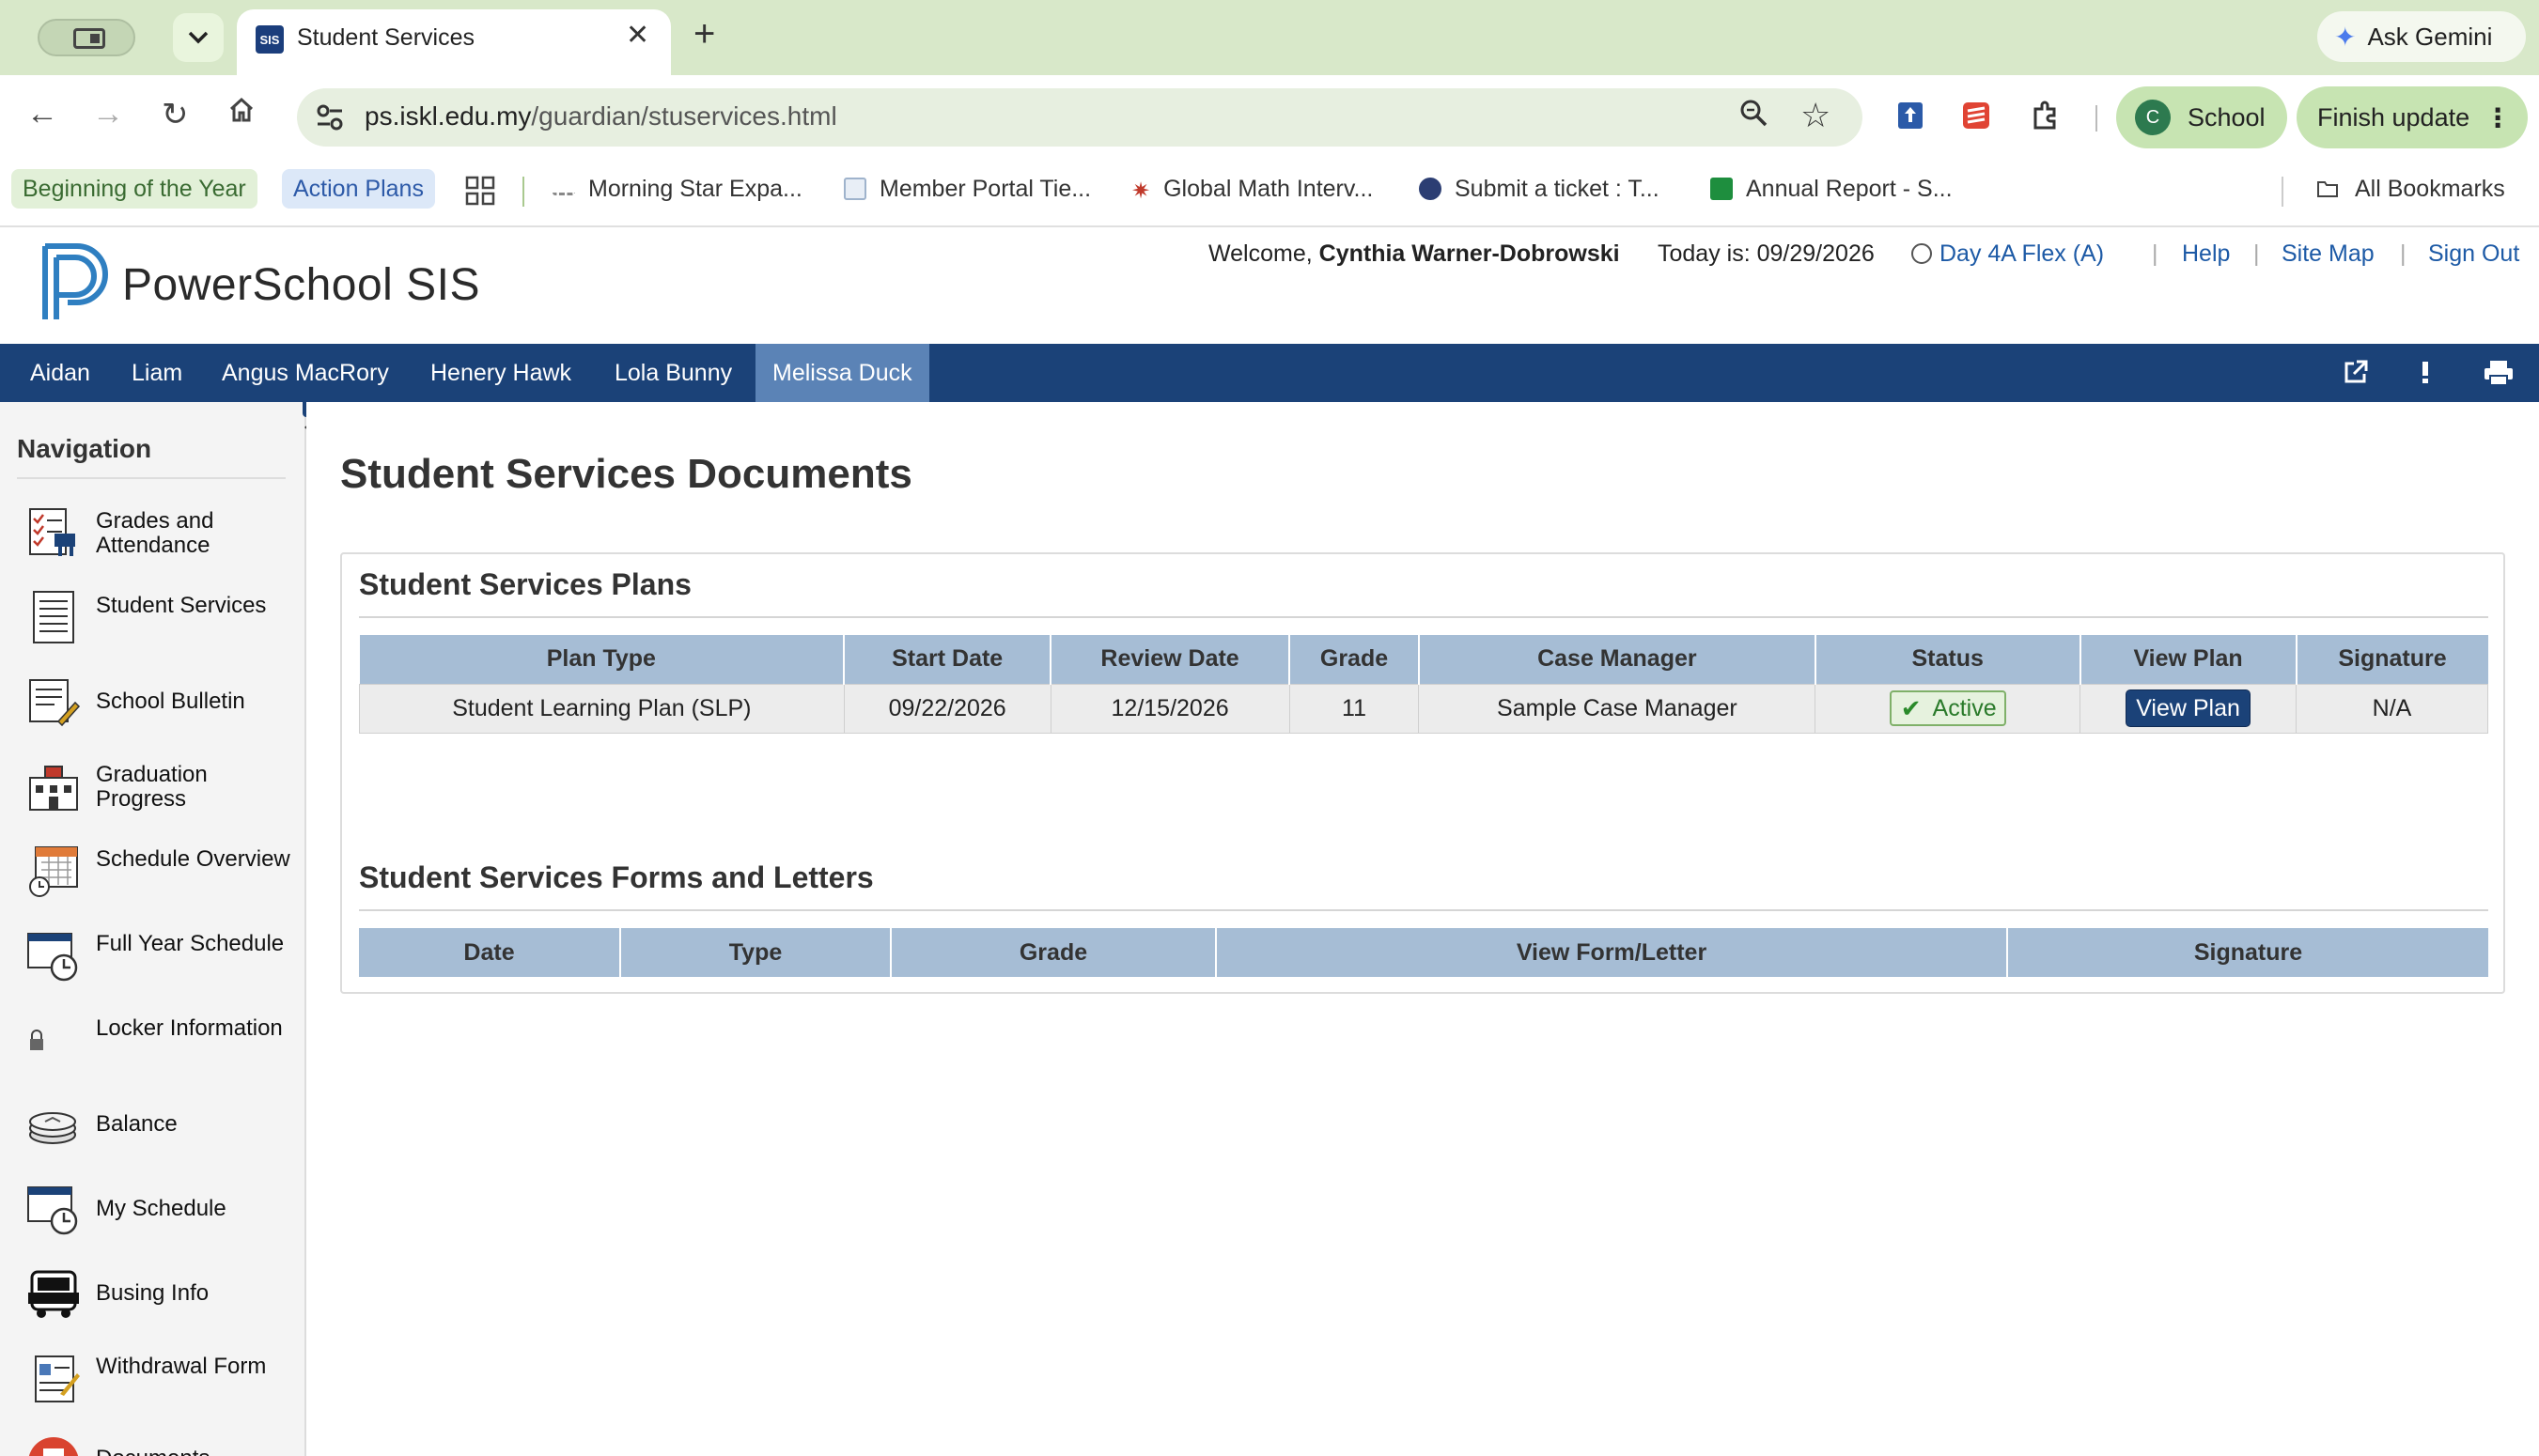 Image resolution: width=2539 pixels, height=1456 pixels. I want to click on all-bookmarks-button: All Bookmarks, so click(2409, 189).